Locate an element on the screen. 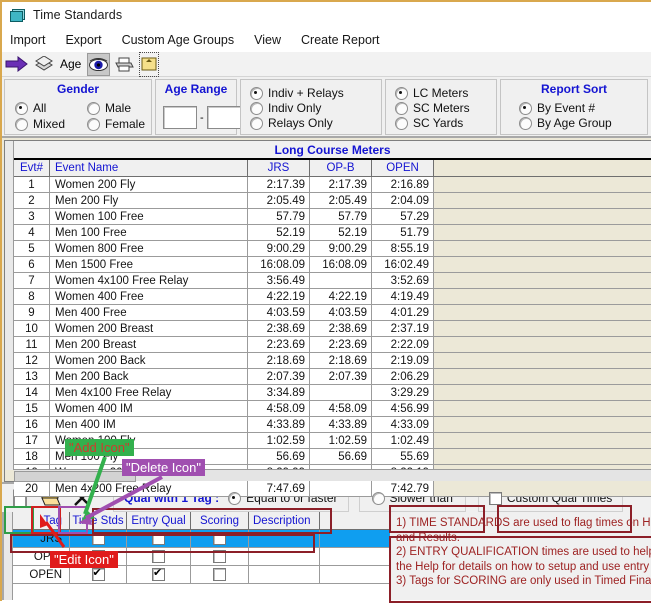  cell-event-name: Men 400 IM is located at coordinates (149, 424).